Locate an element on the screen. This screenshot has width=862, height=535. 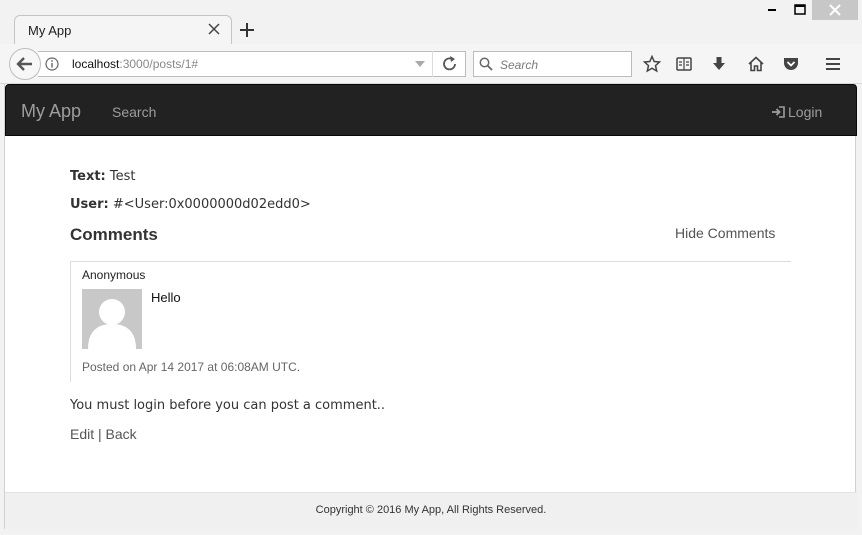
url-host: localhost is located at coordinates (96, 64).